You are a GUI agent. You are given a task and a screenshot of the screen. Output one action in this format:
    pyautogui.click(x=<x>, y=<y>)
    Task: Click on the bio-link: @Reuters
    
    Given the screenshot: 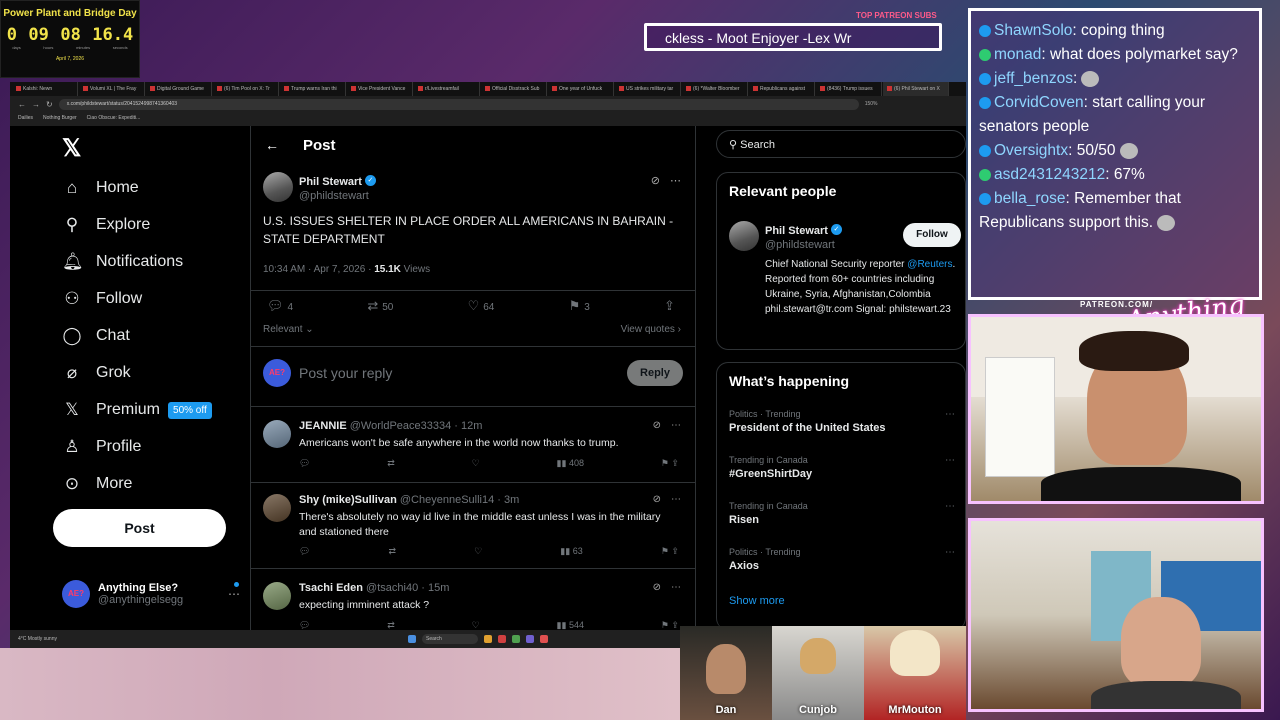 What is the action you would take?
    pyautogui.click(x=929, y=264)
    